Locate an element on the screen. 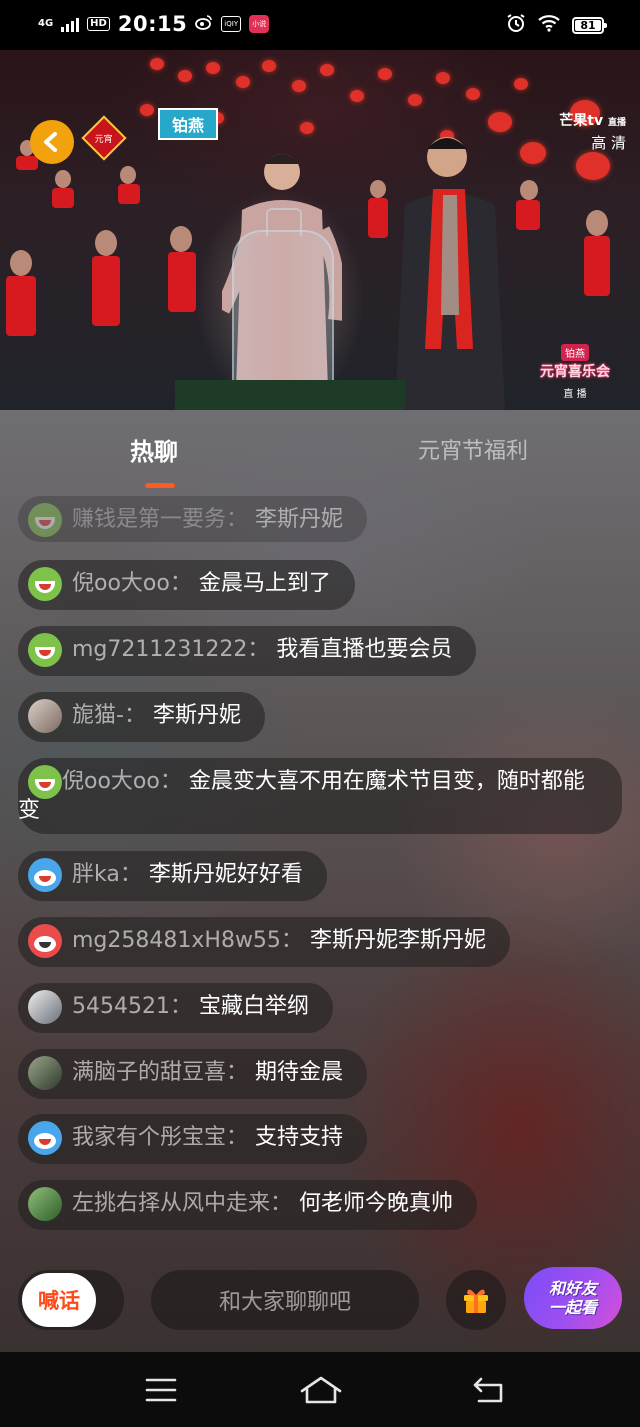 This screenshot has width=640, height=1427. show-sponsor: 铂燕 is located at coordinates (575, 352).